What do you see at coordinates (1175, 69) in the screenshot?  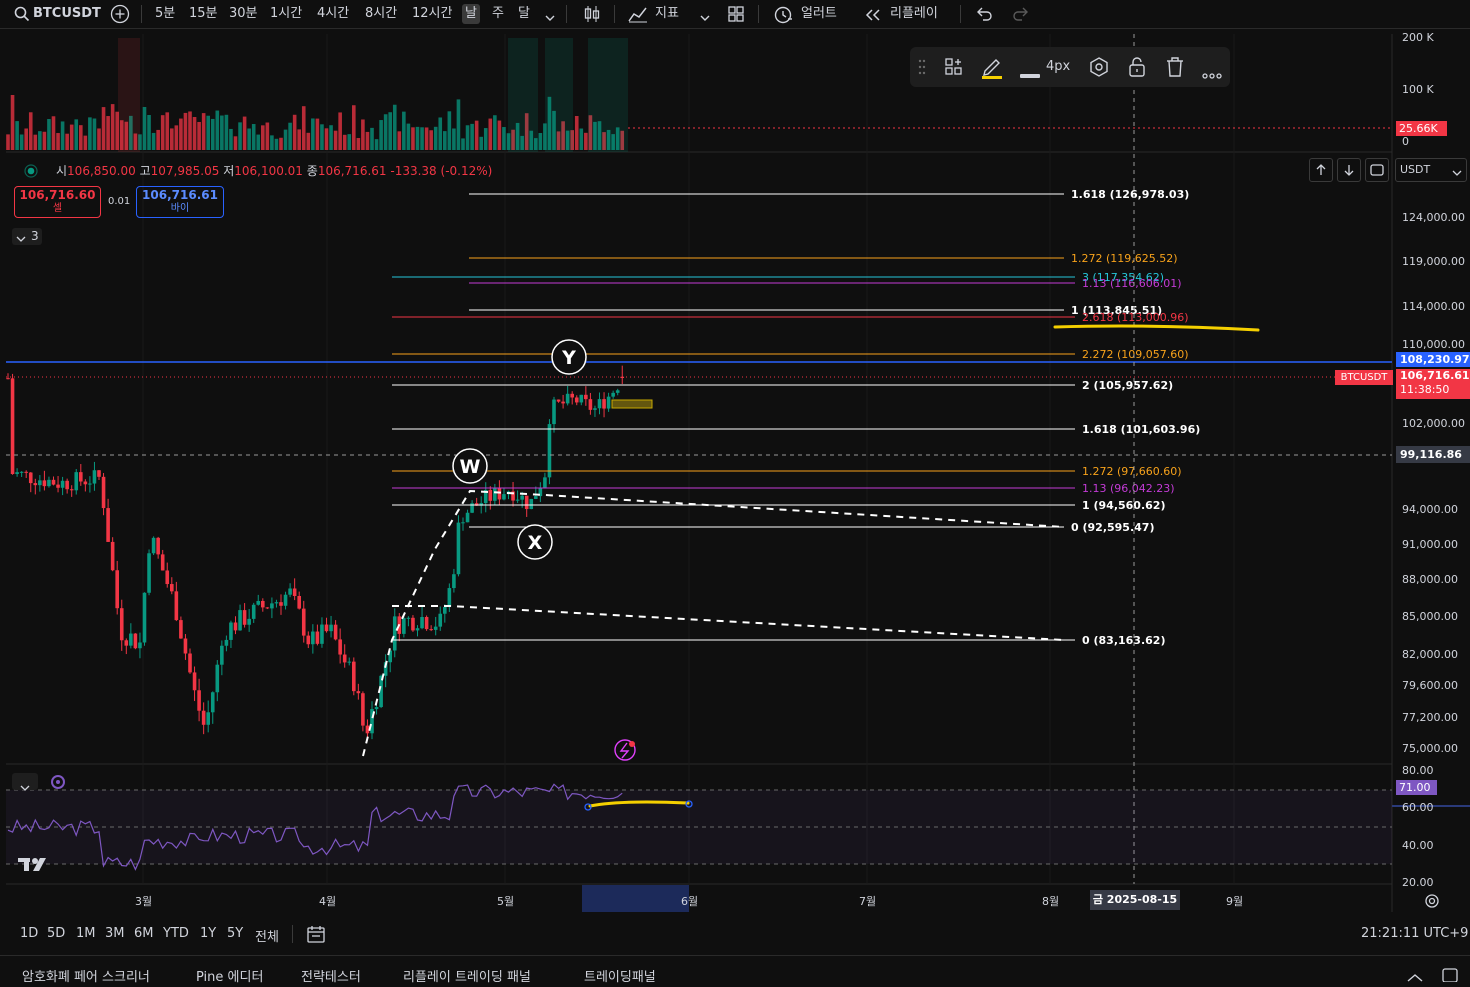 I see `trash-icon` at bounding box center [1175, 69].